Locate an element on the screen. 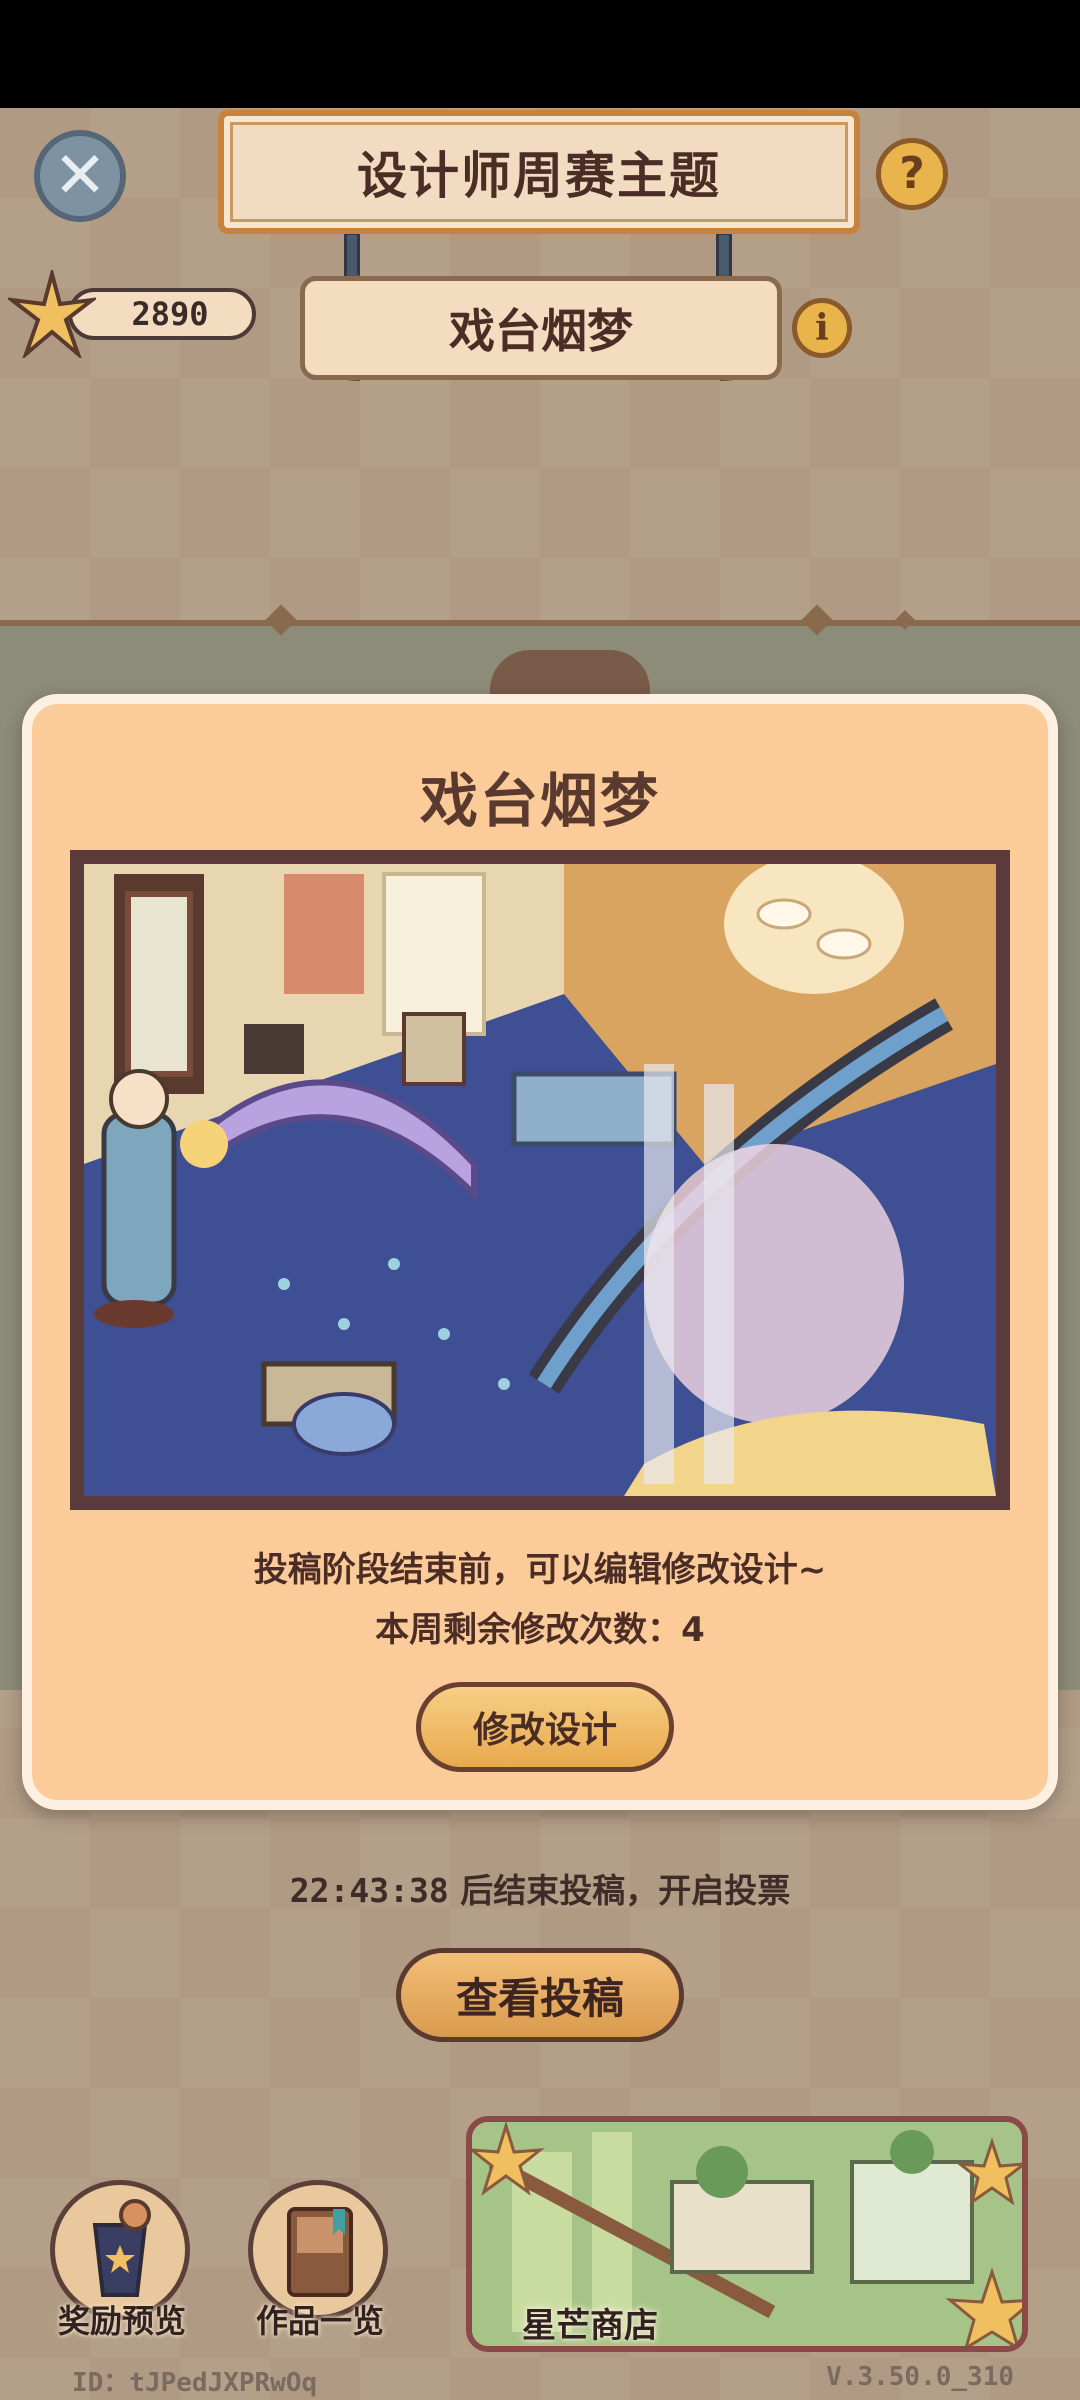  view-submissions-button: 查看投稿 is located at coordinates (540, 1995).